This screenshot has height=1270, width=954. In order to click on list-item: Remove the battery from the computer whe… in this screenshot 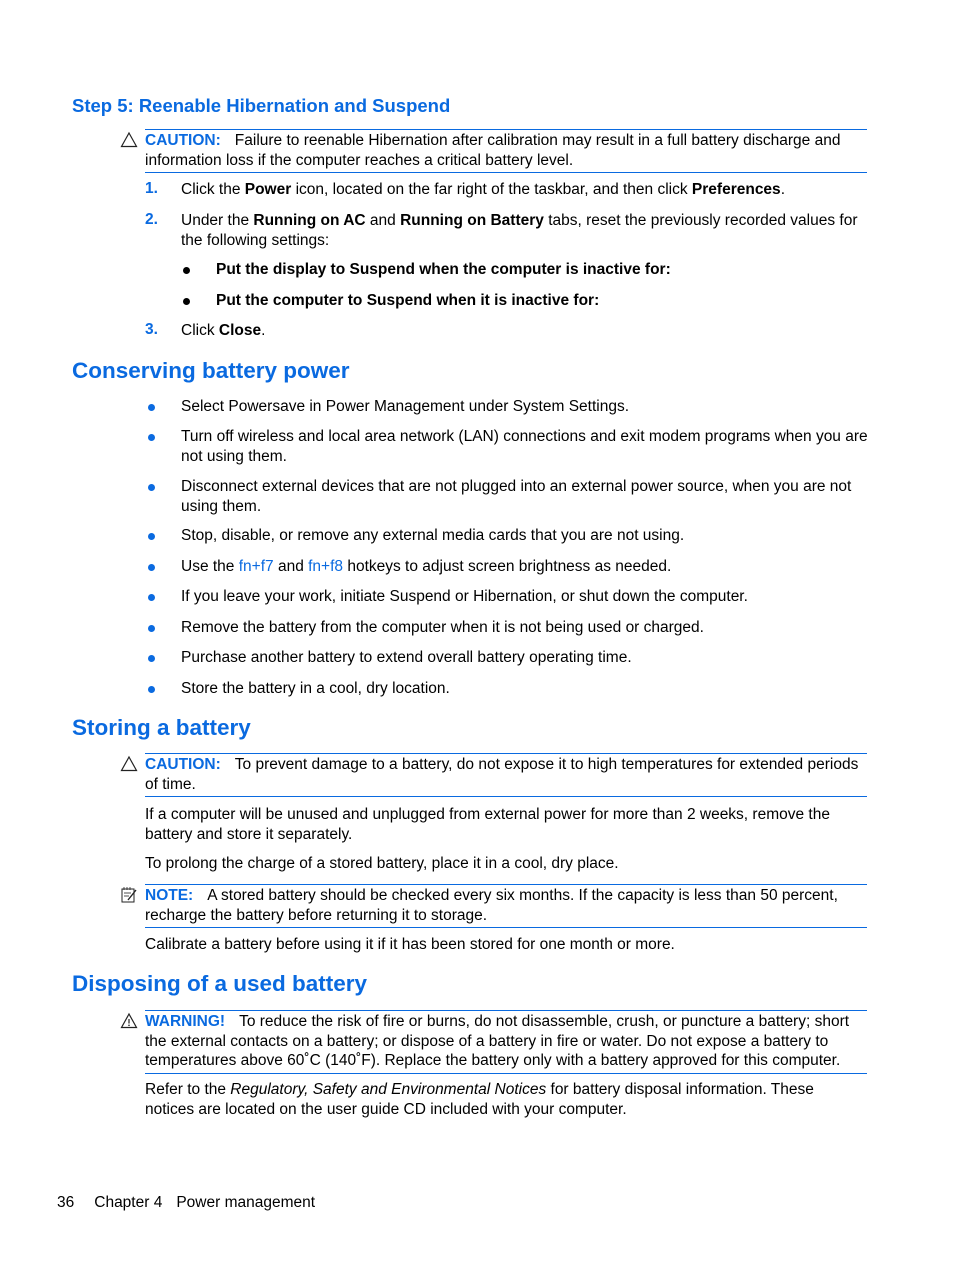, I will do `click(442, 627)`.